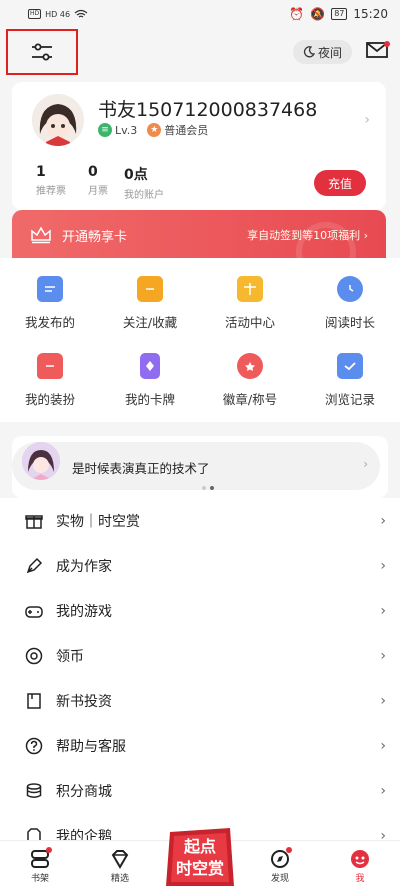  I want to click on diamond-icon, so click(120, 859).